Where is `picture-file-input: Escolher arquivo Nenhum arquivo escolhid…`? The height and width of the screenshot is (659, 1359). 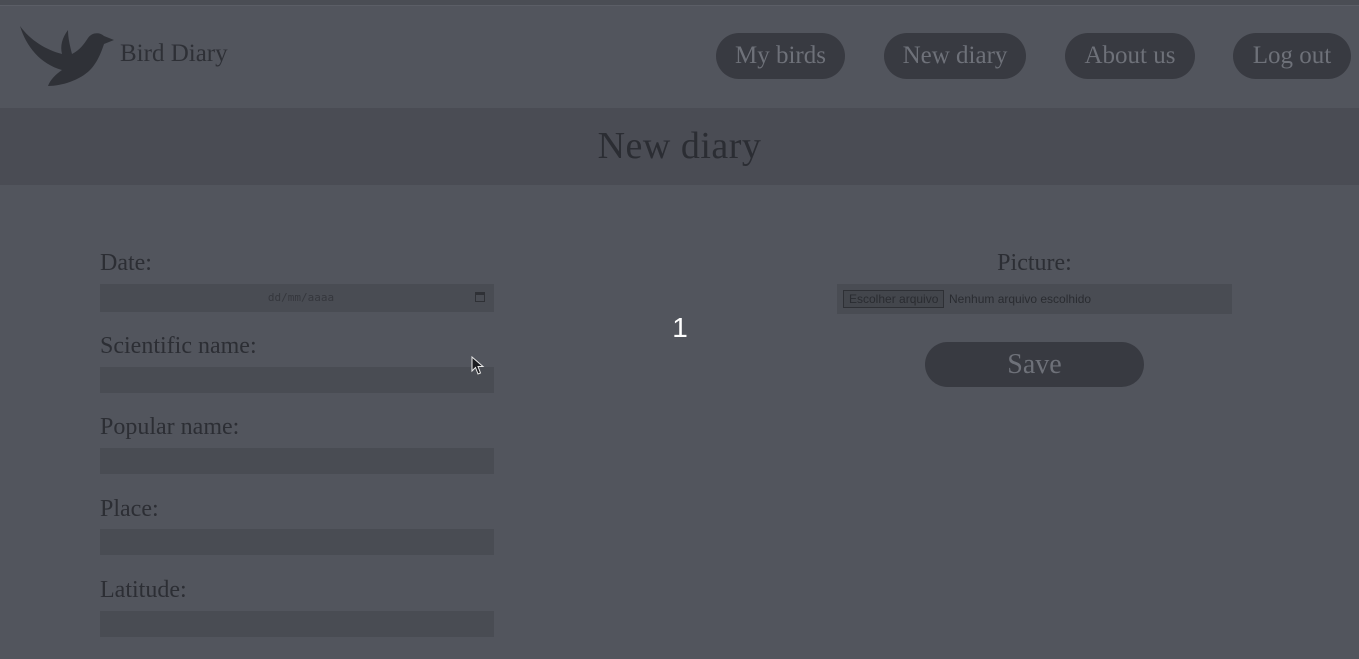 picture-file-input: Escolher arquivo Nenhum arquivo escolhid… is located at coordinates (1034, 299).